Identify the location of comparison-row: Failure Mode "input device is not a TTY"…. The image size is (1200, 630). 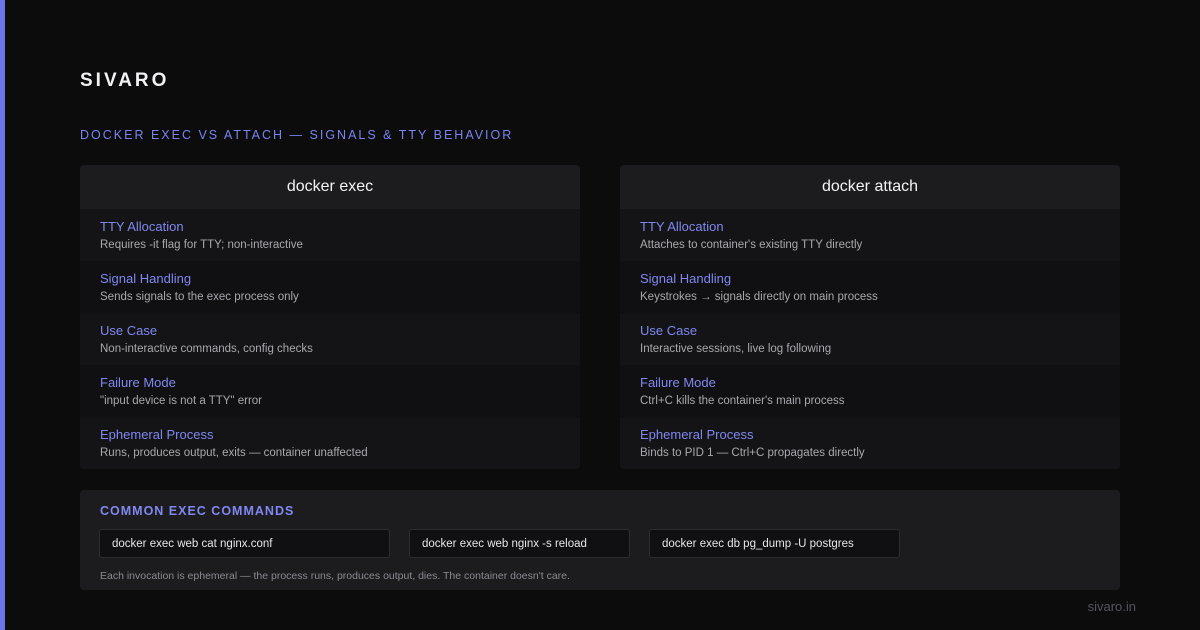
(330, 391).